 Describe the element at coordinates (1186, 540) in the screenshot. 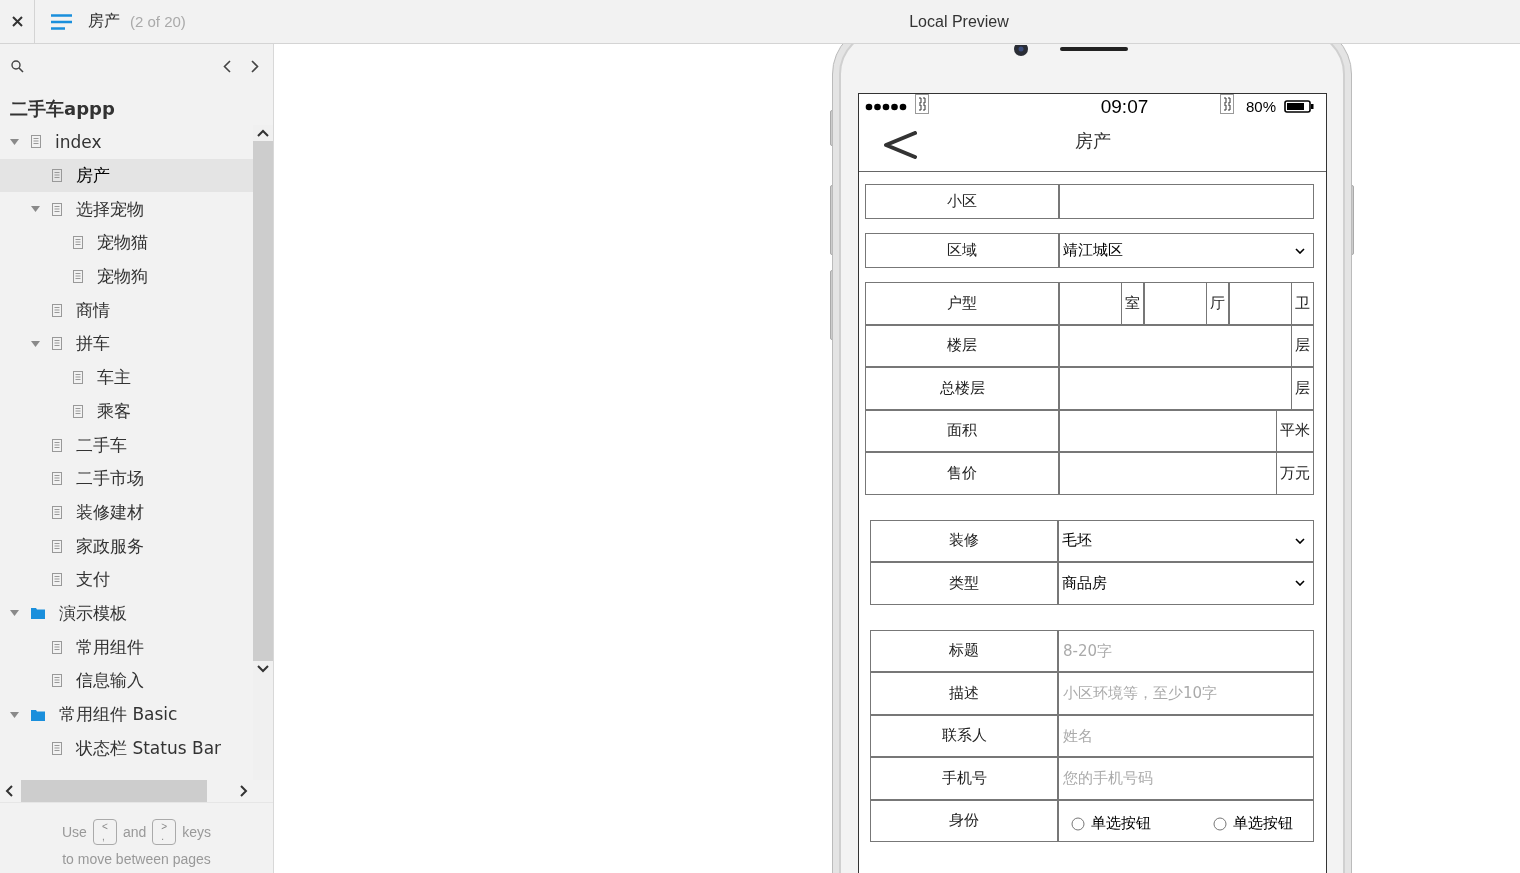

I see `select-field: 毛坯` at that location.